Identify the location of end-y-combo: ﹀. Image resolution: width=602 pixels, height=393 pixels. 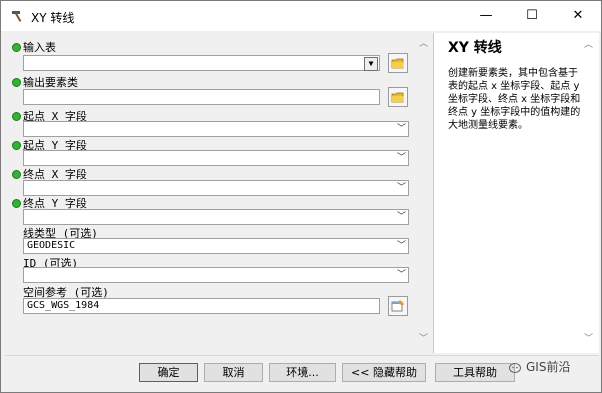
(216, 217).